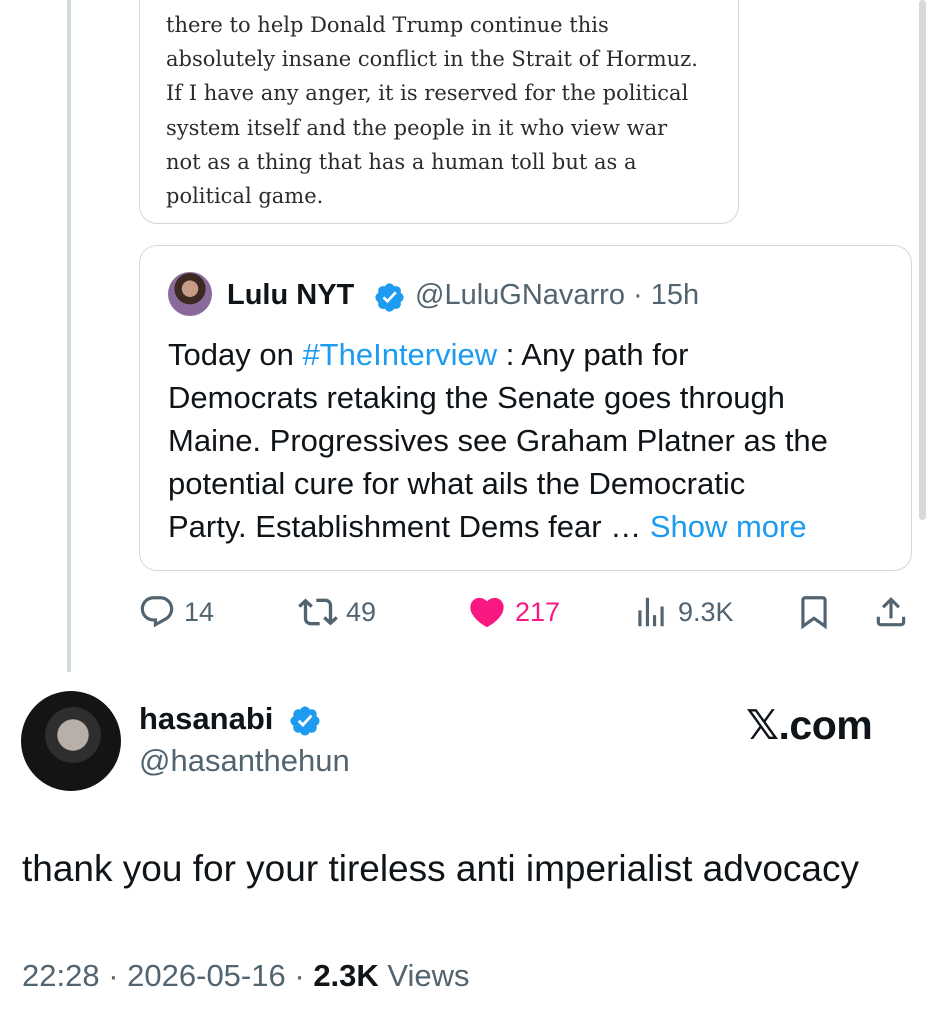 The width and height of the screenshot is (935, 1024). Describe the element at coordinates (69, 336) in the screenshot. I see `thread-connector-line` at that location.